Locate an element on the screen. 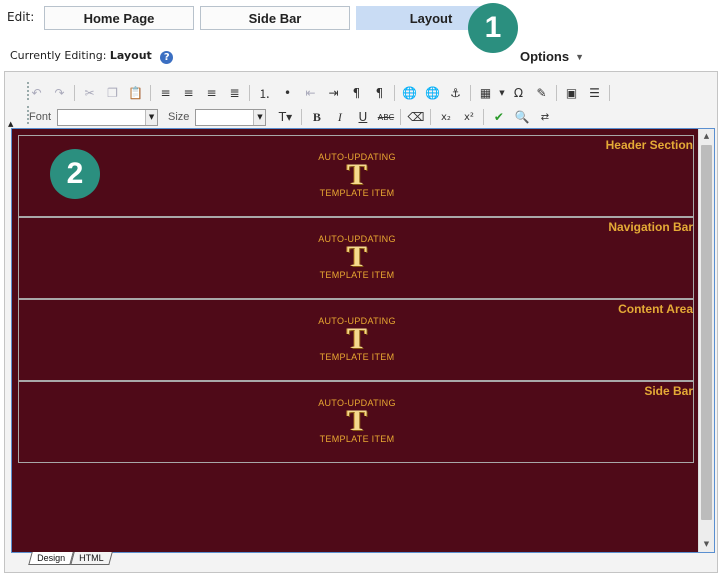  toolbar-collapse-icon: ▲ is located at coordinates (10, 124).